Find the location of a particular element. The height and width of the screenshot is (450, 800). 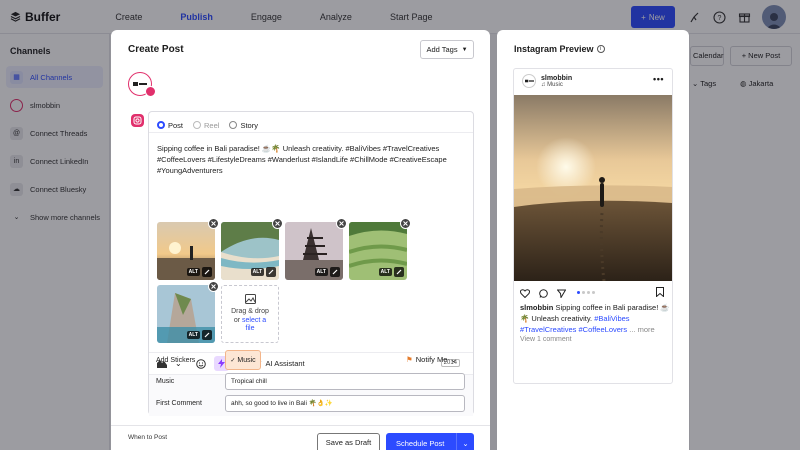

post-type-reel: Reel is located at coordinates (206, 125).